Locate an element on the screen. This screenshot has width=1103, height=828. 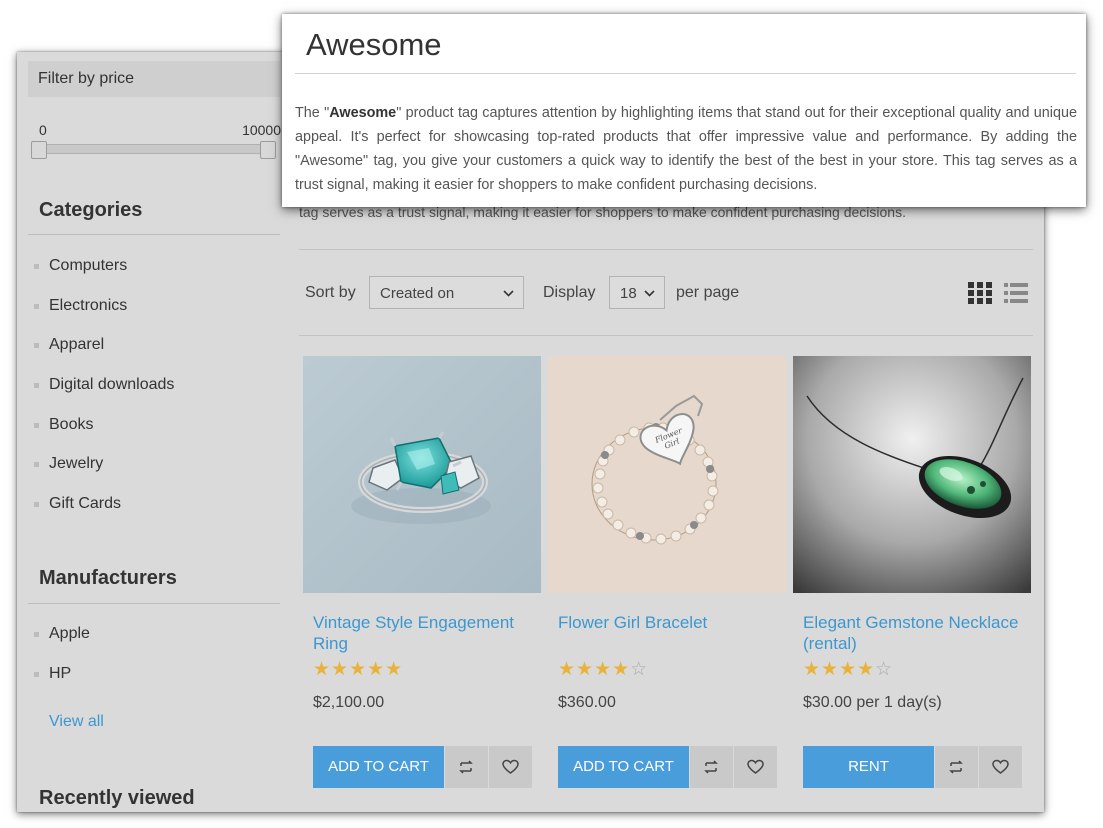
description-divider is located at coordinates (666, 249).